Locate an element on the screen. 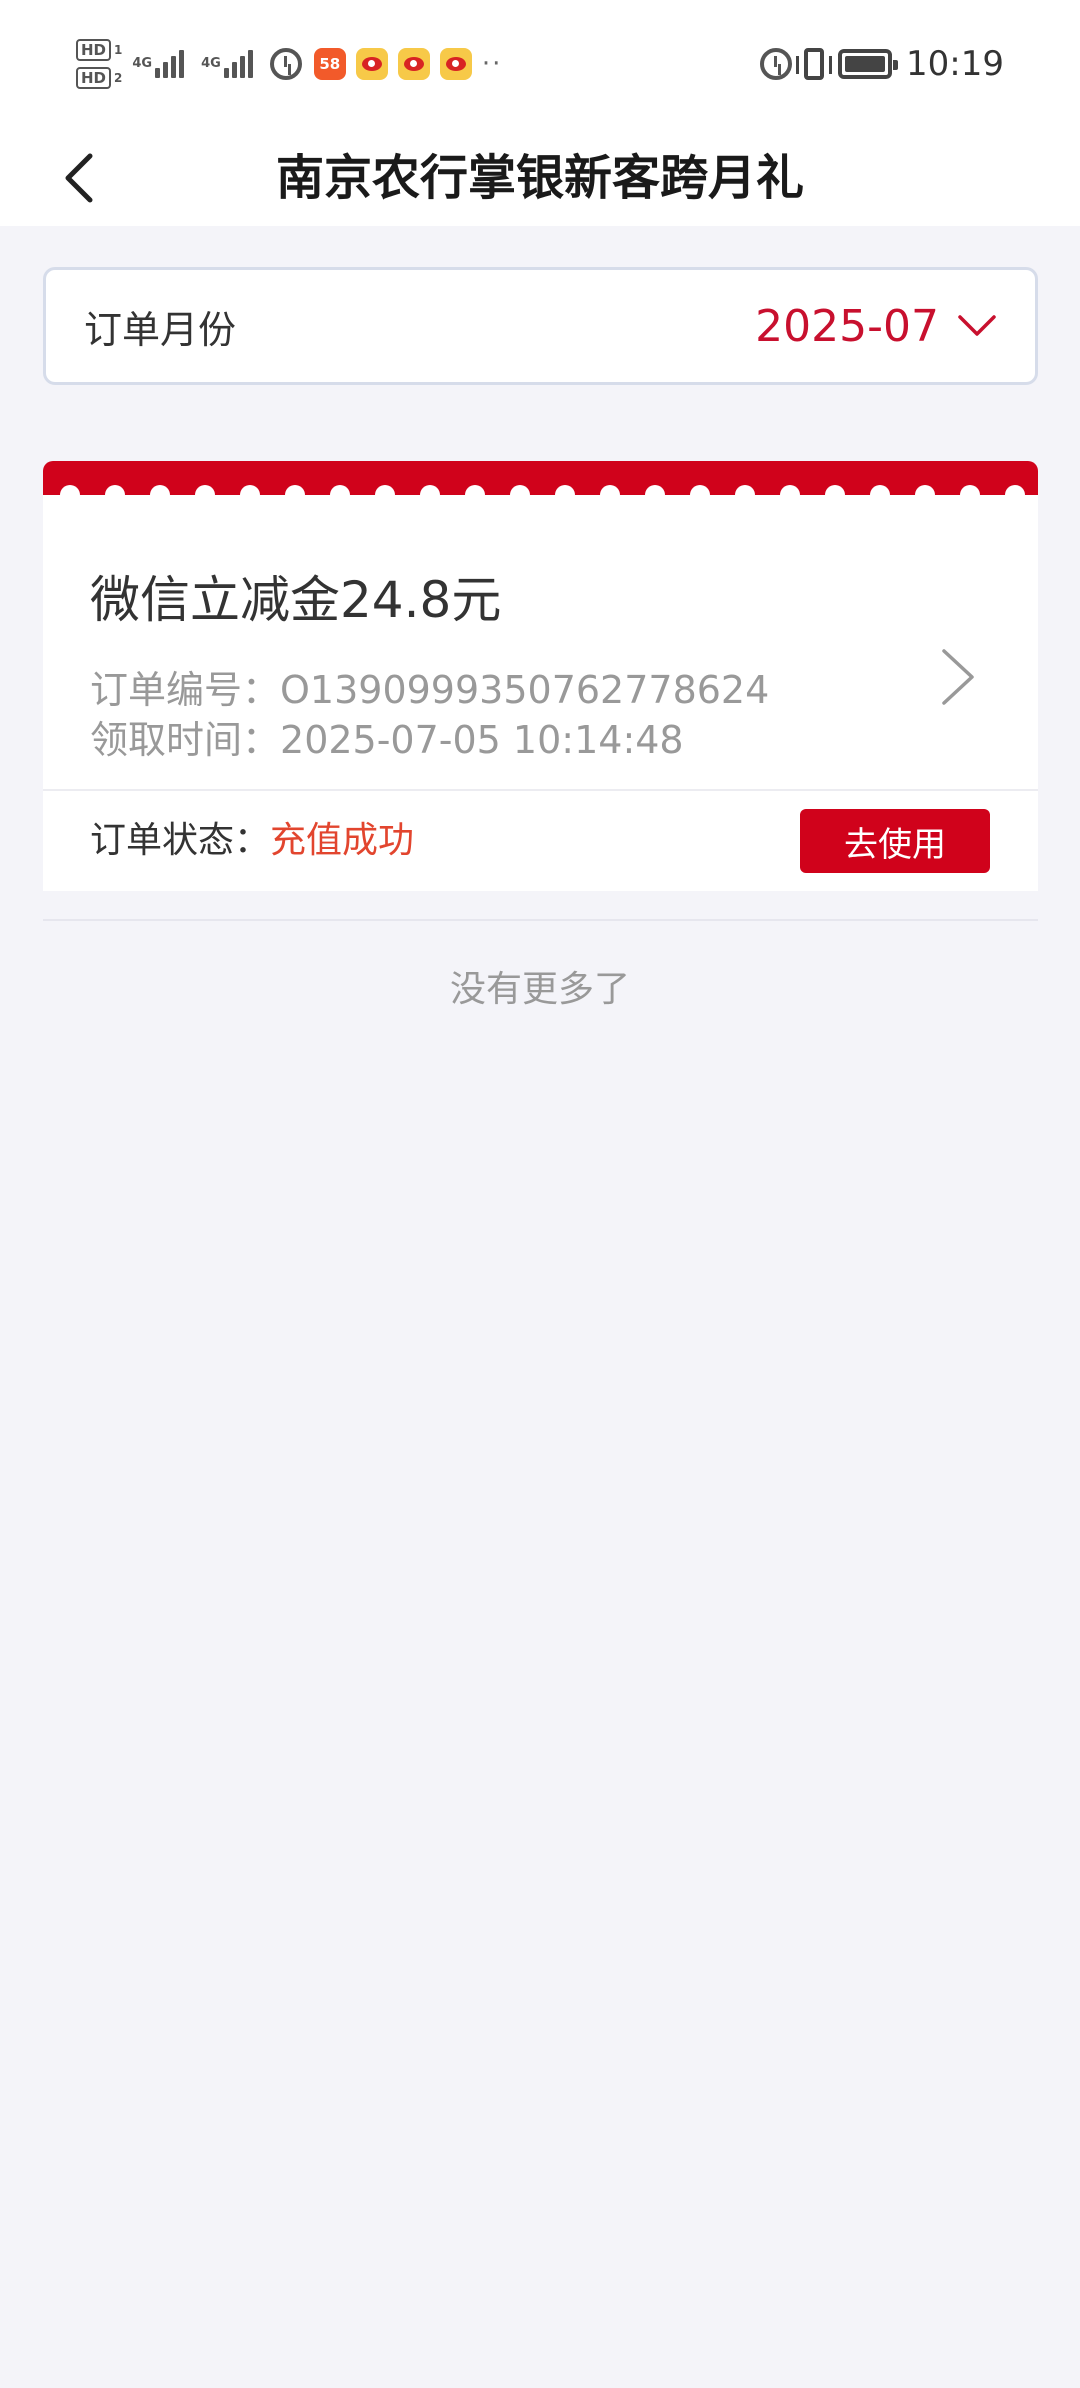 The image size is (1080, 2388). signal-icon-1: 4G is located at coordinates (159, 64).